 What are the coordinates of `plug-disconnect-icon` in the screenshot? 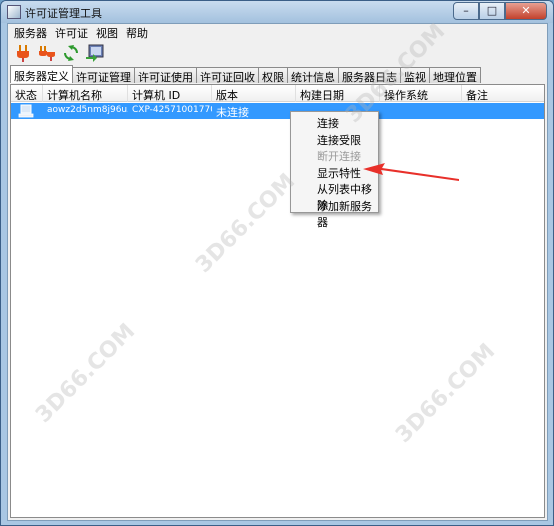 It's located at (47, 53).